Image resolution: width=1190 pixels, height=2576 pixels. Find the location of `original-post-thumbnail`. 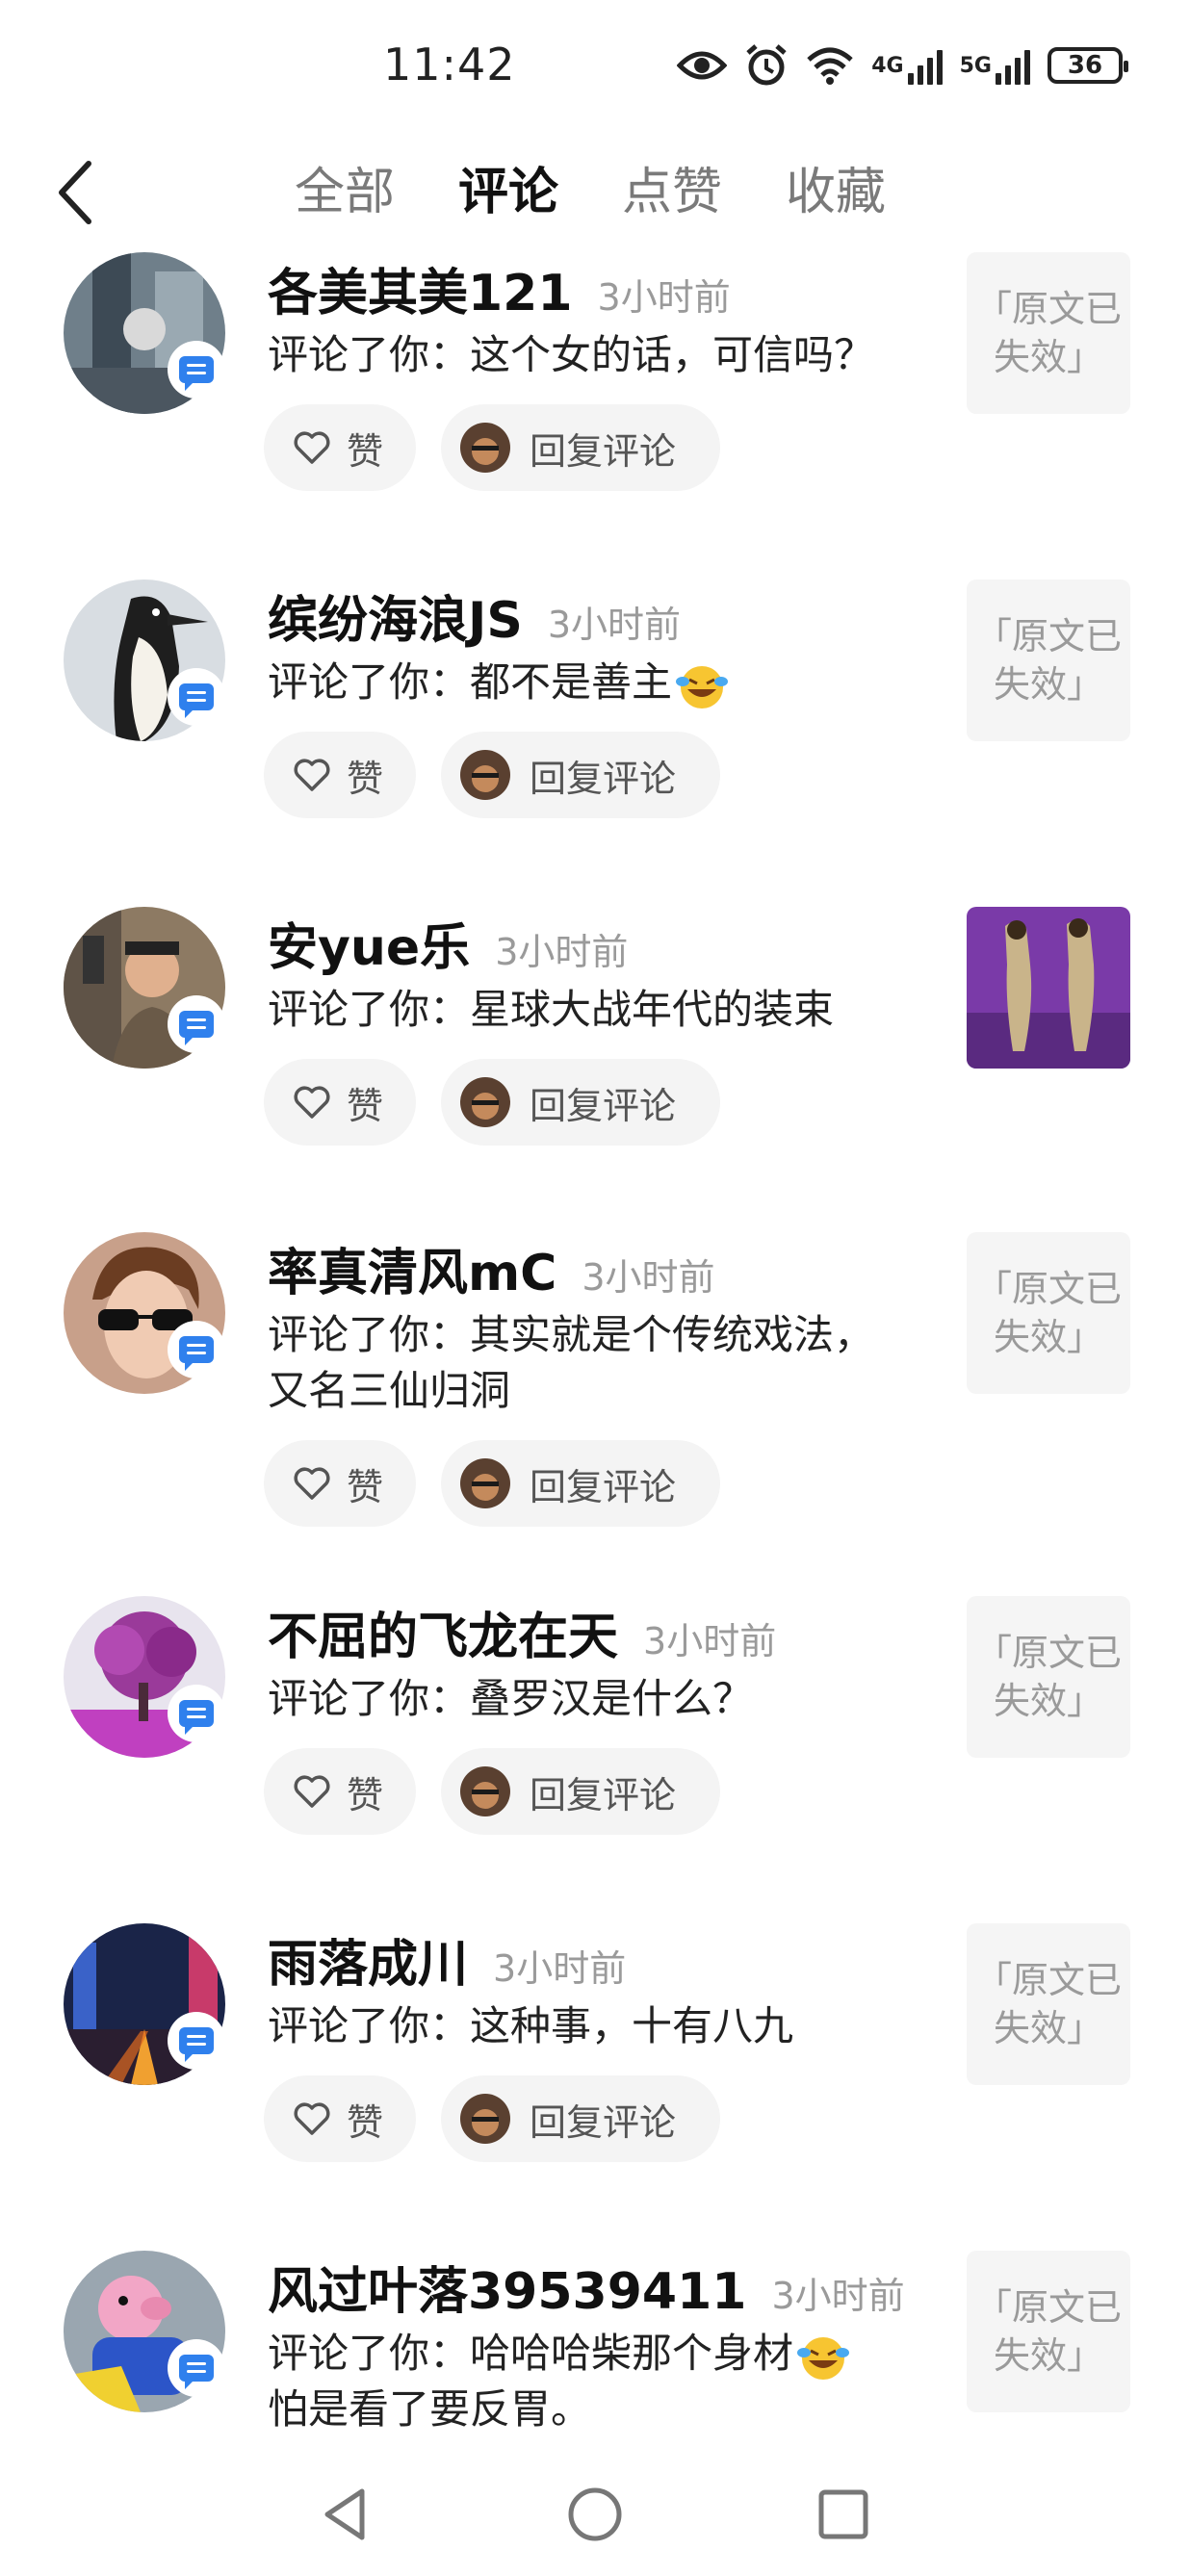

original-post-thumbnail is located at coordinates (1049, 988).